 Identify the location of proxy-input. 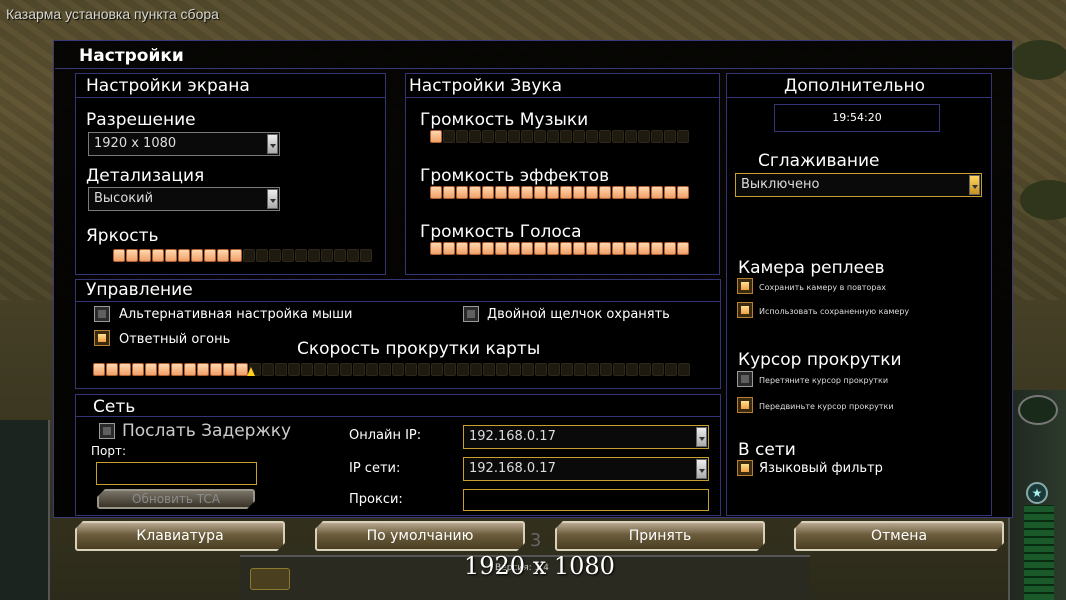
(586, 500).